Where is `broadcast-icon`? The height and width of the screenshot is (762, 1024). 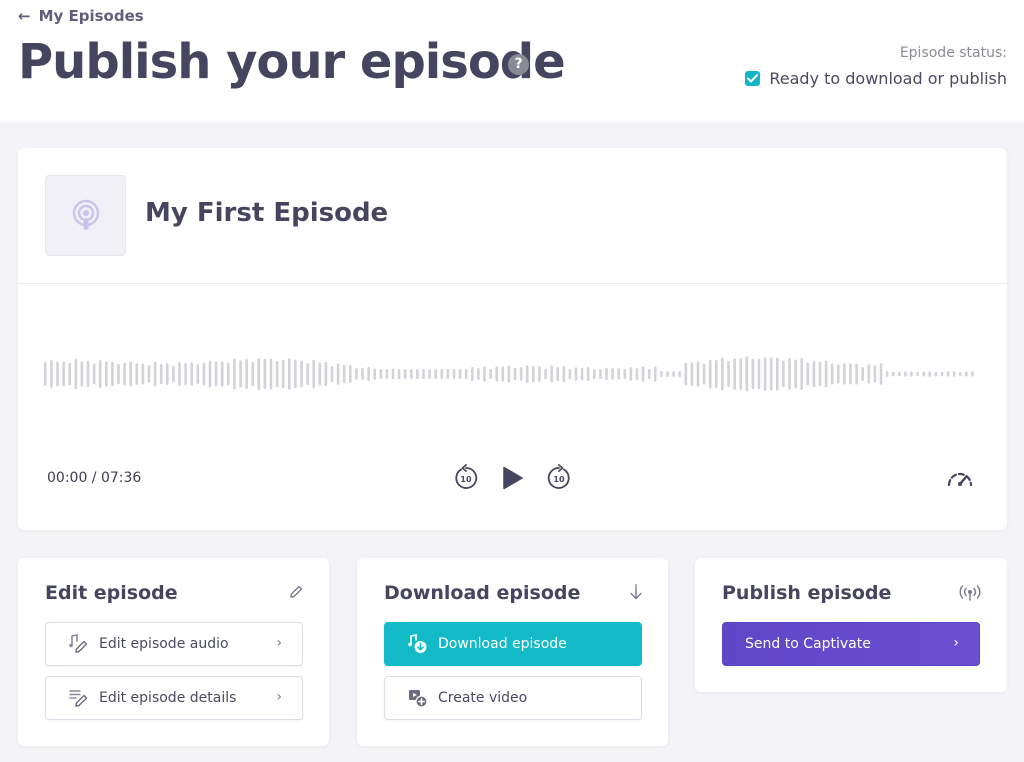 broadcast-icon is located at coordinates (970, 595).